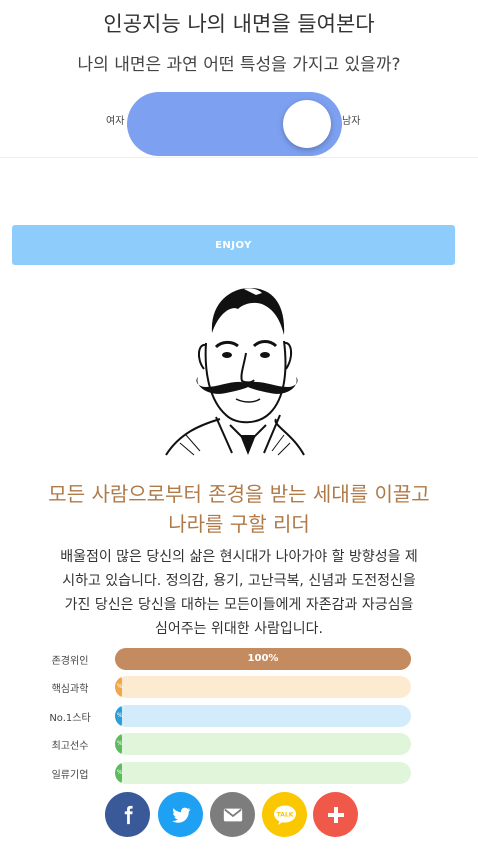 The image size is (478, 850). Describe the element at coordinates (239, 494) in the screenshot. I see `result-title-line: 모든 사람으로부터 존경을 받는 세대를 이끌고` at that location.